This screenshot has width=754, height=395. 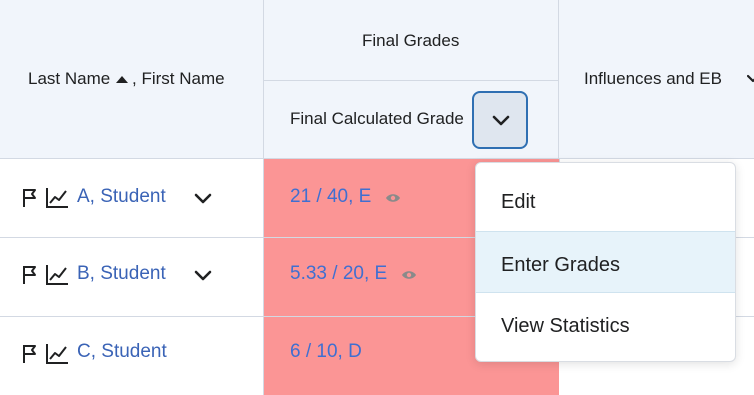 What do you see at coordinates (122, 79) in the screenshot?
I see `sort-ascending-icon` at bounding box center [122, 79].